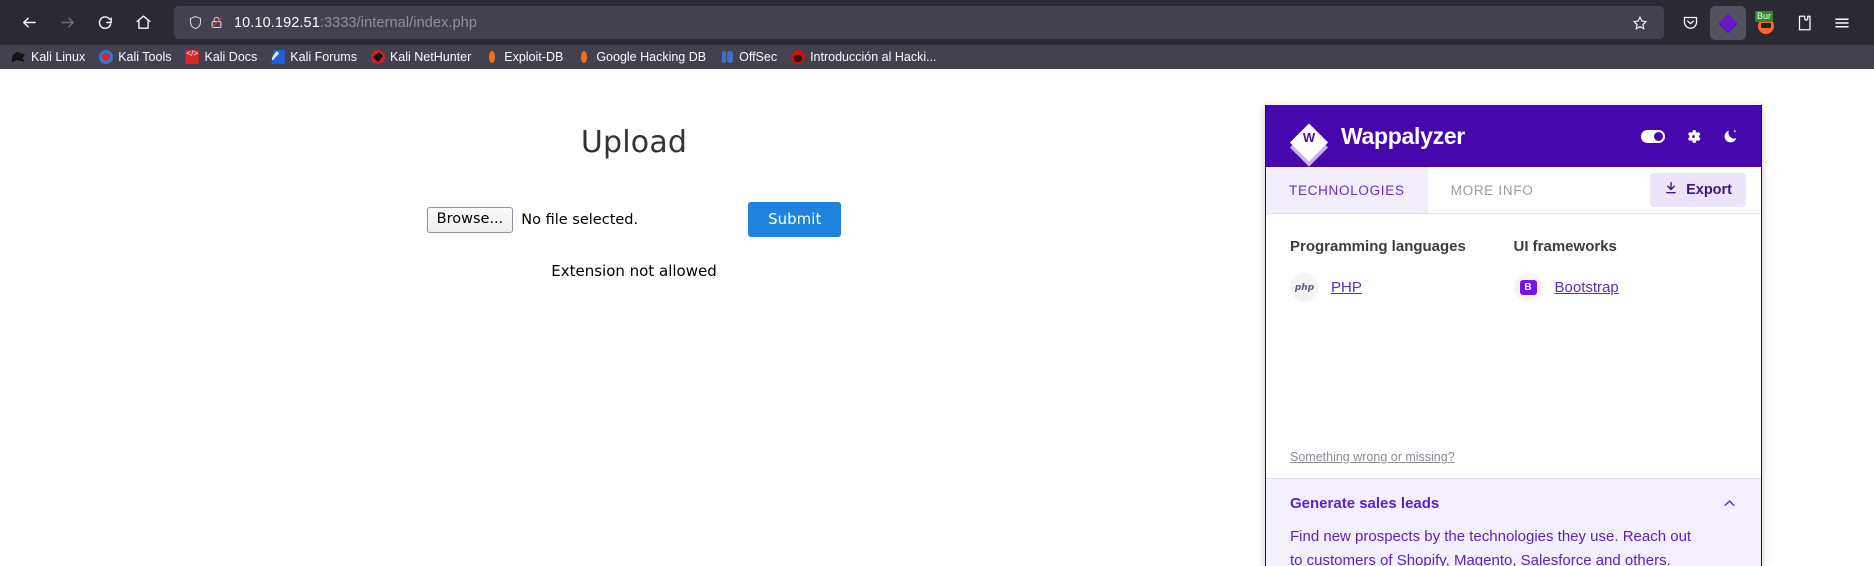 This screenshot has width=1874, height=566. I want to click on wappalyzer-header: W Wappalyzer, so click(1513, 136).